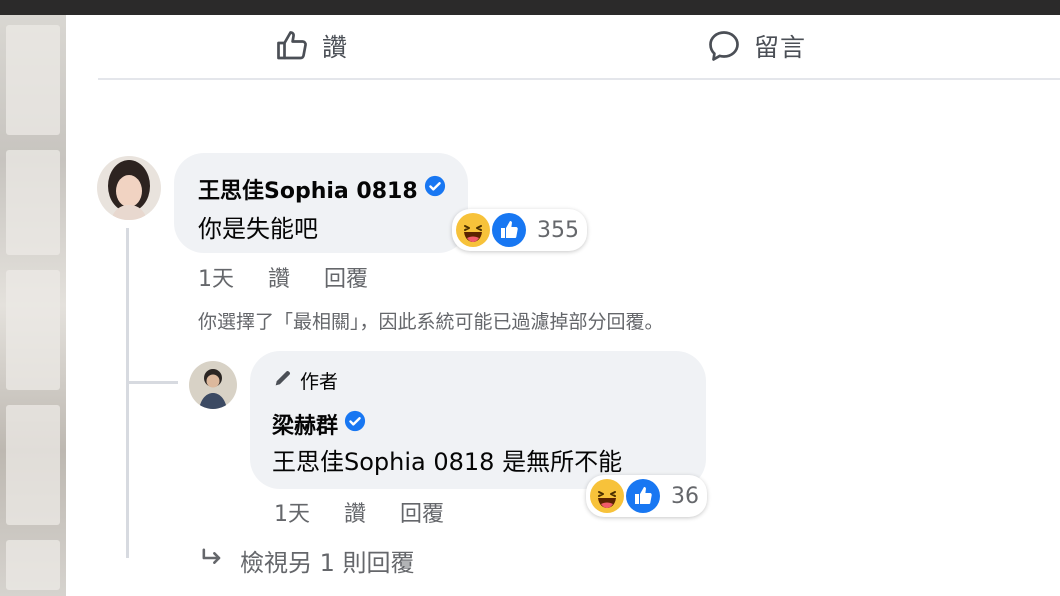 The width and height of the screenshot is (1060, 596). I want to click on author-badge: 作者, so click(305, 380).